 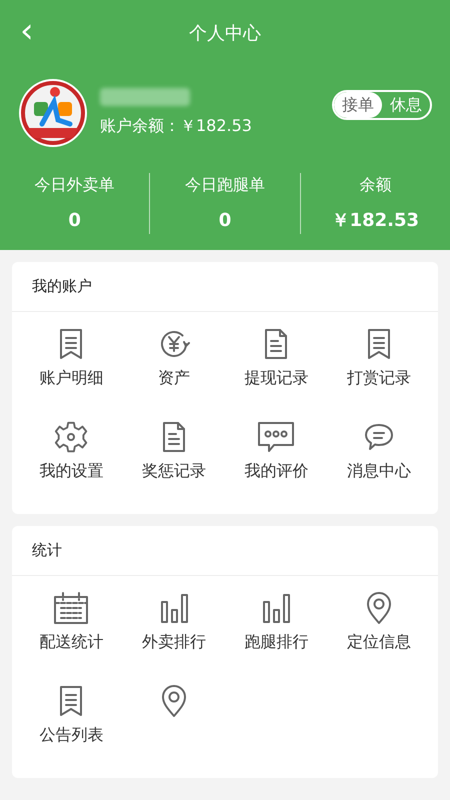 I want to click on menu-item: 定位信息, so click(x=379, y=630).